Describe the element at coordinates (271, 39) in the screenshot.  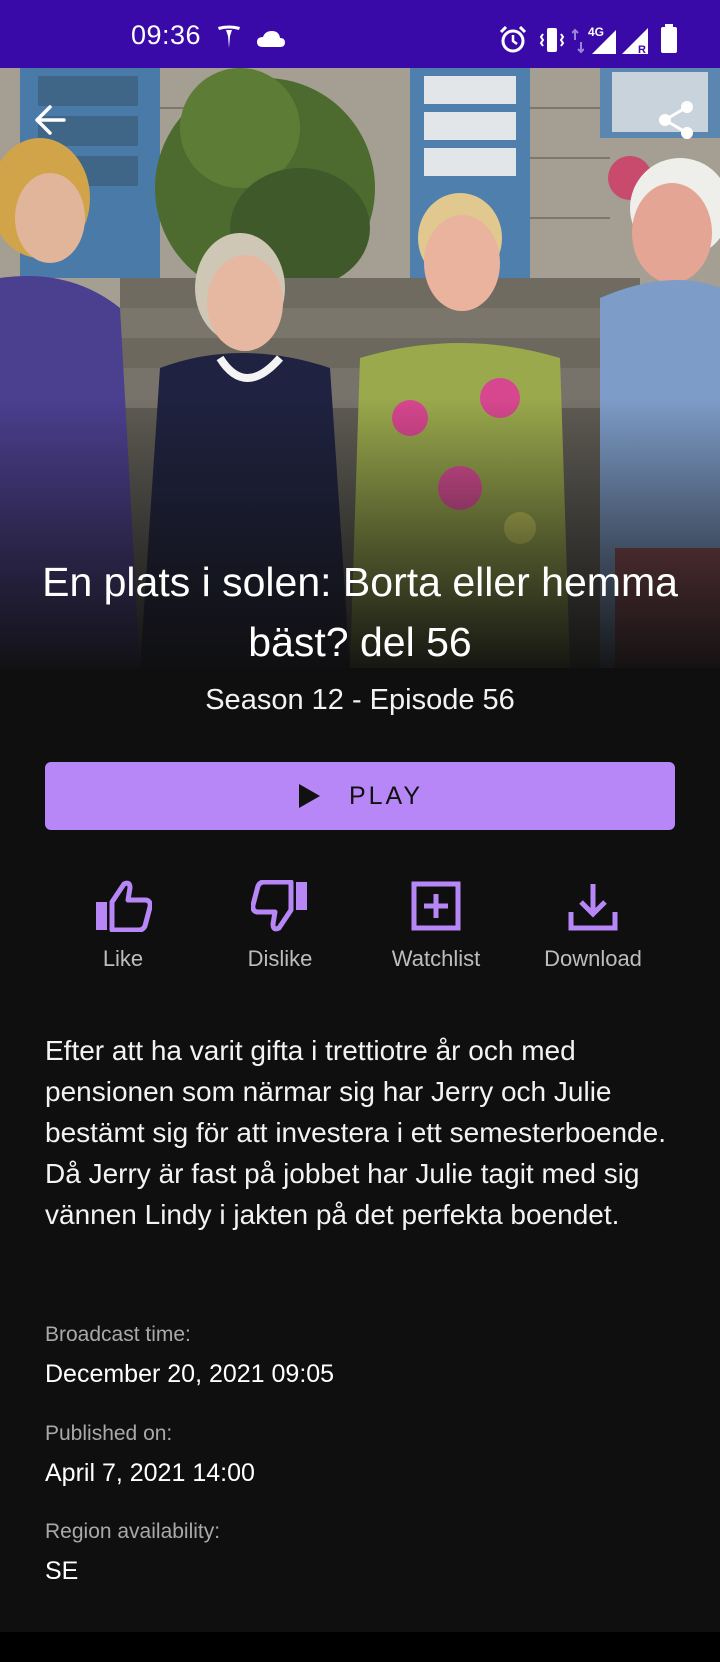
I see `cloud-icon` at that location.